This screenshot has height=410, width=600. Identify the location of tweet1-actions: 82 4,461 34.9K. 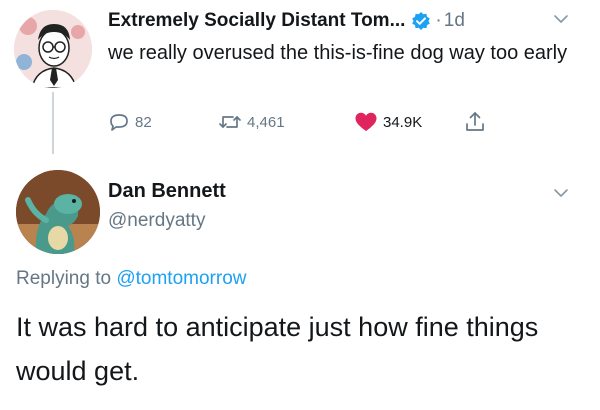
(318, 122).